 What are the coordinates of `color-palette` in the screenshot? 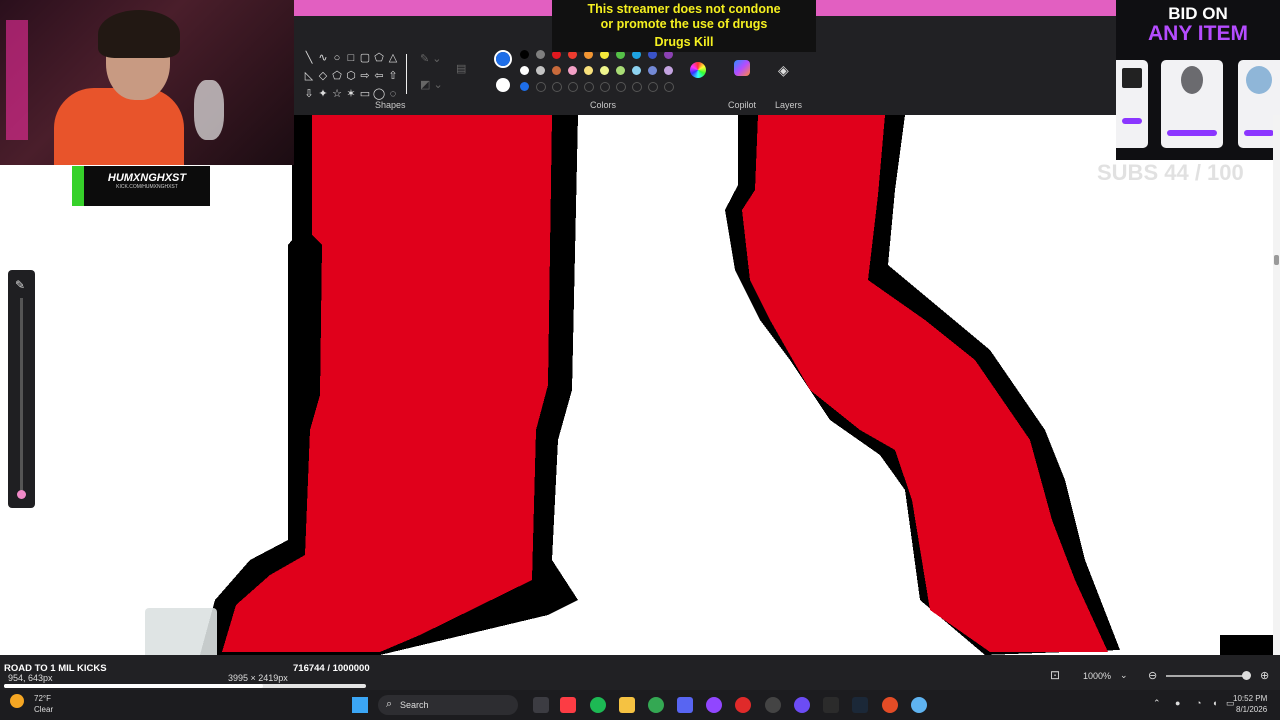 It's located at (605, 72).